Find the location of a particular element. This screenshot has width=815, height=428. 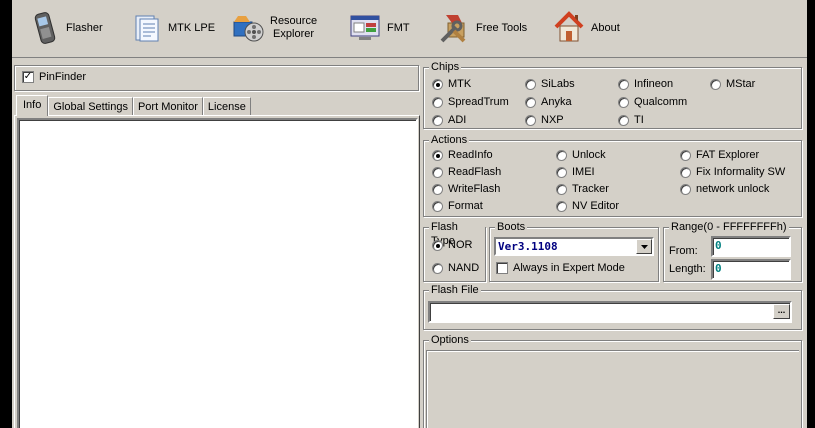

action-fix-informality-radio: Fix Informality SW is located at coordinates (732, 172).